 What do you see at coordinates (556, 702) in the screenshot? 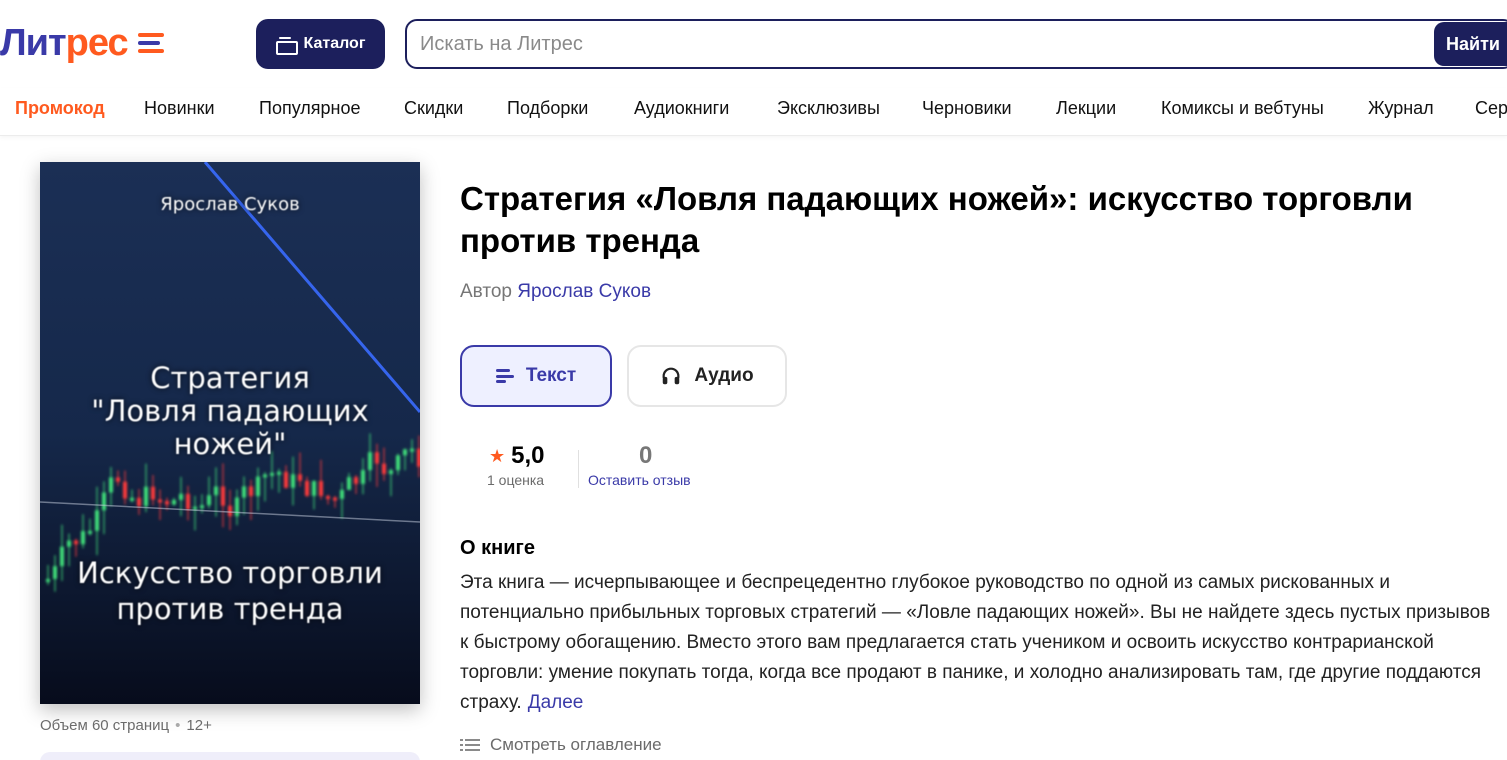
I see `read-more-link: Далее` at bounding box center [556, 702].